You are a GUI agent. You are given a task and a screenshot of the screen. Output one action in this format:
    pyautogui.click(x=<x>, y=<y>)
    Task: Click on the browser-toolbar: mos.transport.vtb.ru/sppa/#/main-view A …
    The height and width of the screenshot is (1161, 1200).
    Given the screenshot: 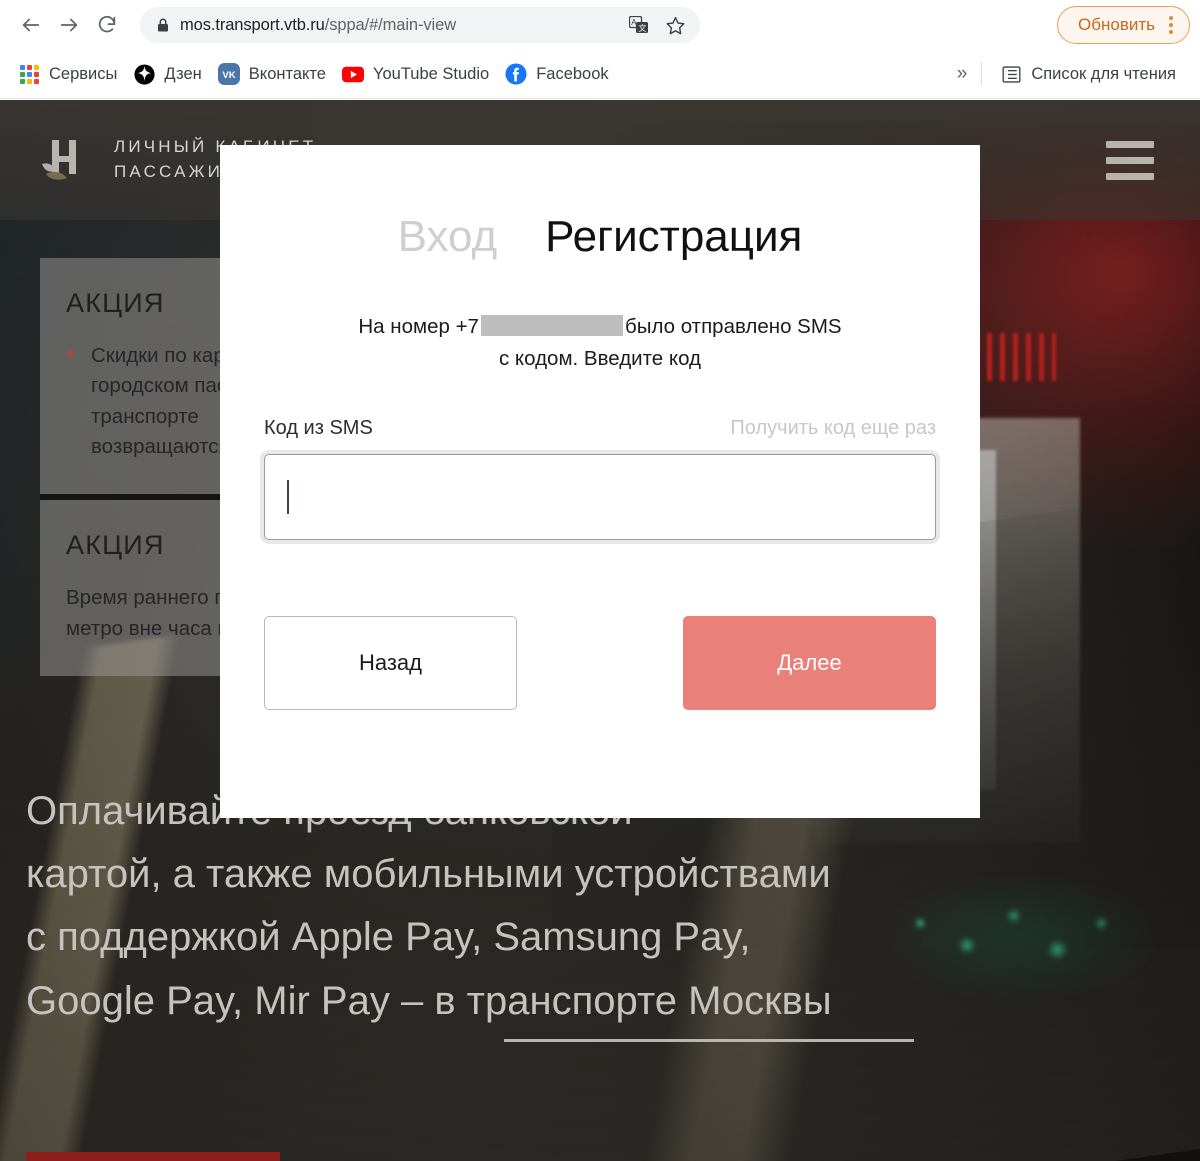 What is the action you would take?
    pyautogui.click(x=600, y=25)
    